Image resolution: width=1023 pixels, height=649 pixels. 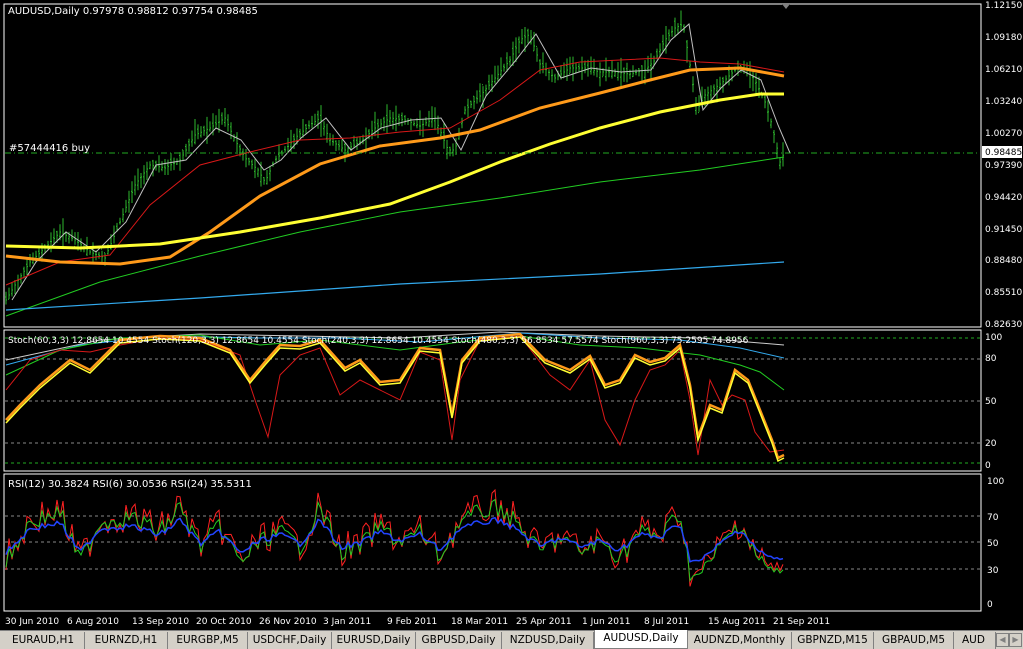 What do you see at coordinates (993, 338) in the screenshot?
I see `stoch-level-label: 100` at bounding box center [993, 338].